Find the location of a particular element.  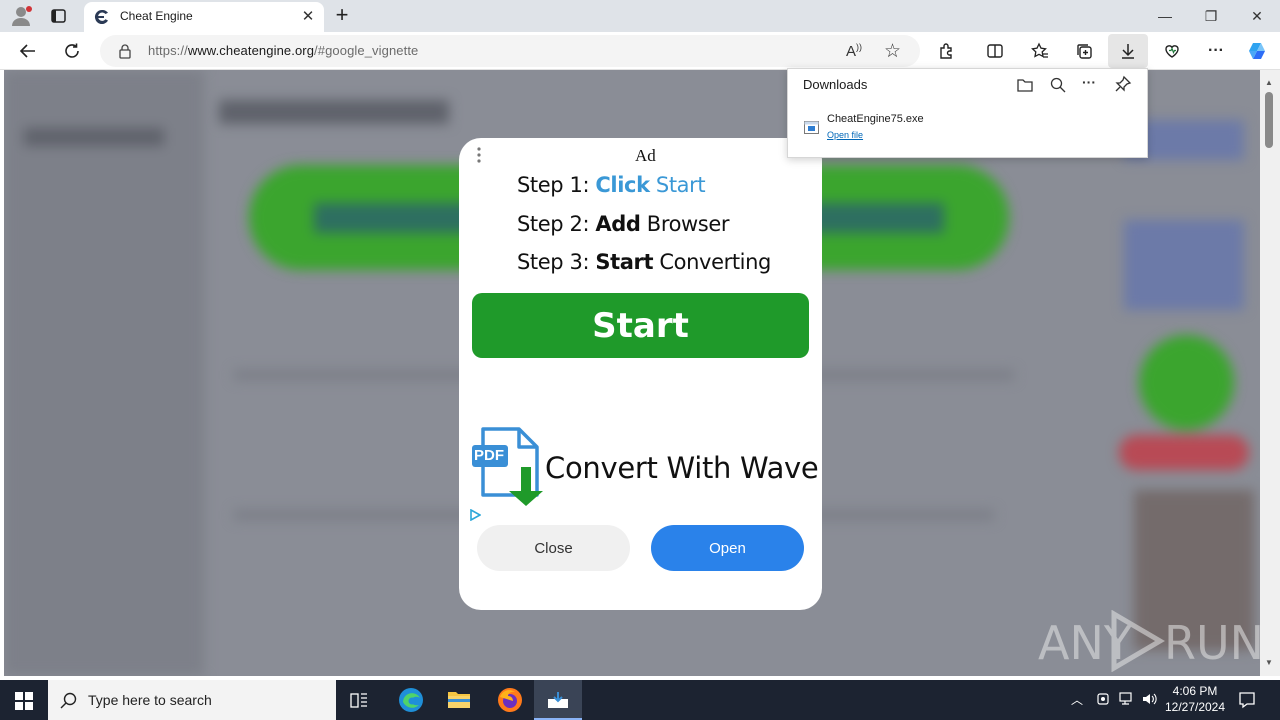

ad-menu-icon is located at coordinates (479, 155).